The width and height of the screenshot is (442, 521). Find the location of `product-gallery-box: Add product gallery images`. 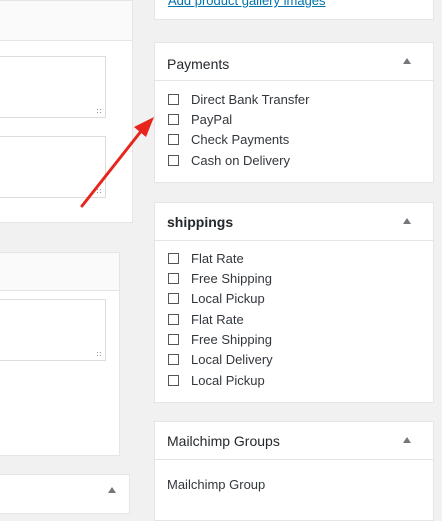

product-gallery-box: Add product gallery images is located at coordinates (294, 10).